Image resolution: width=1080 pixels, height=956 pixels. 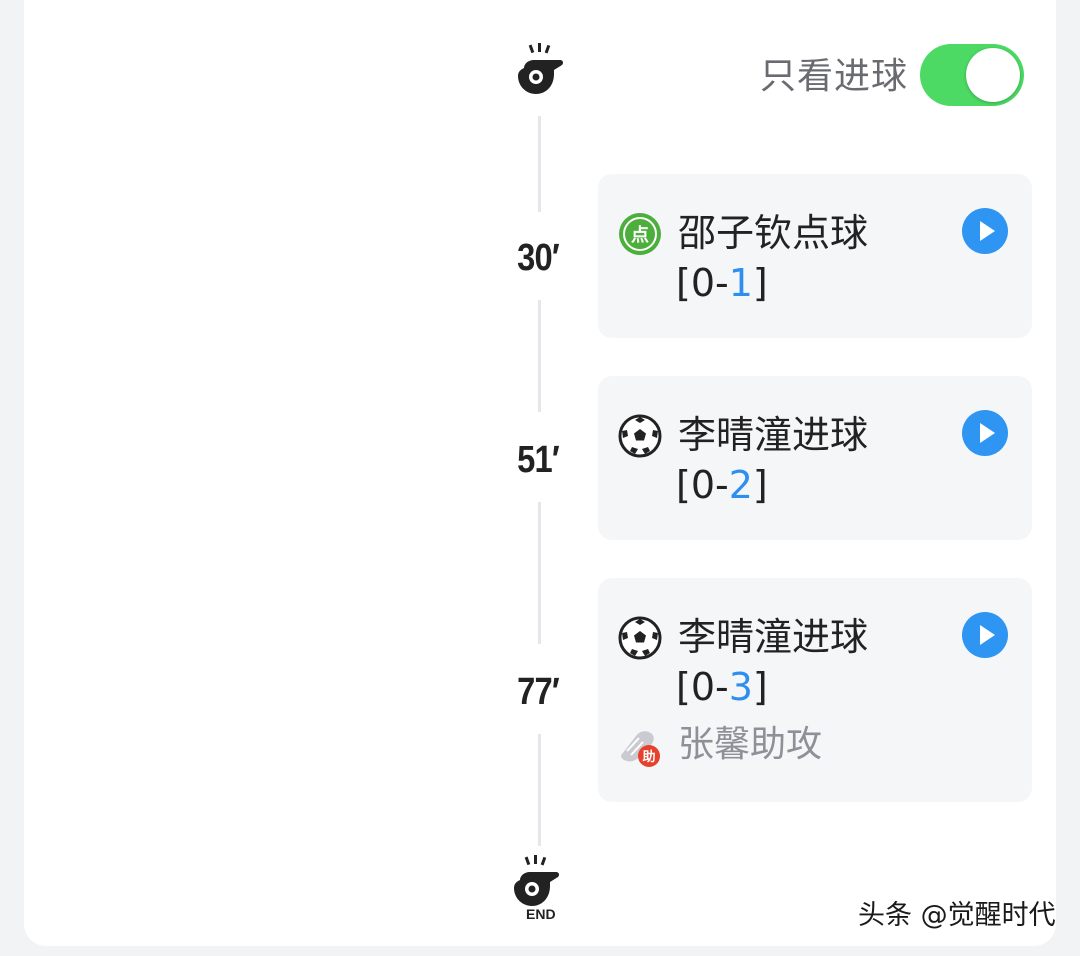 I want to click on score-highlight: 1, so click(x=740, y=283).